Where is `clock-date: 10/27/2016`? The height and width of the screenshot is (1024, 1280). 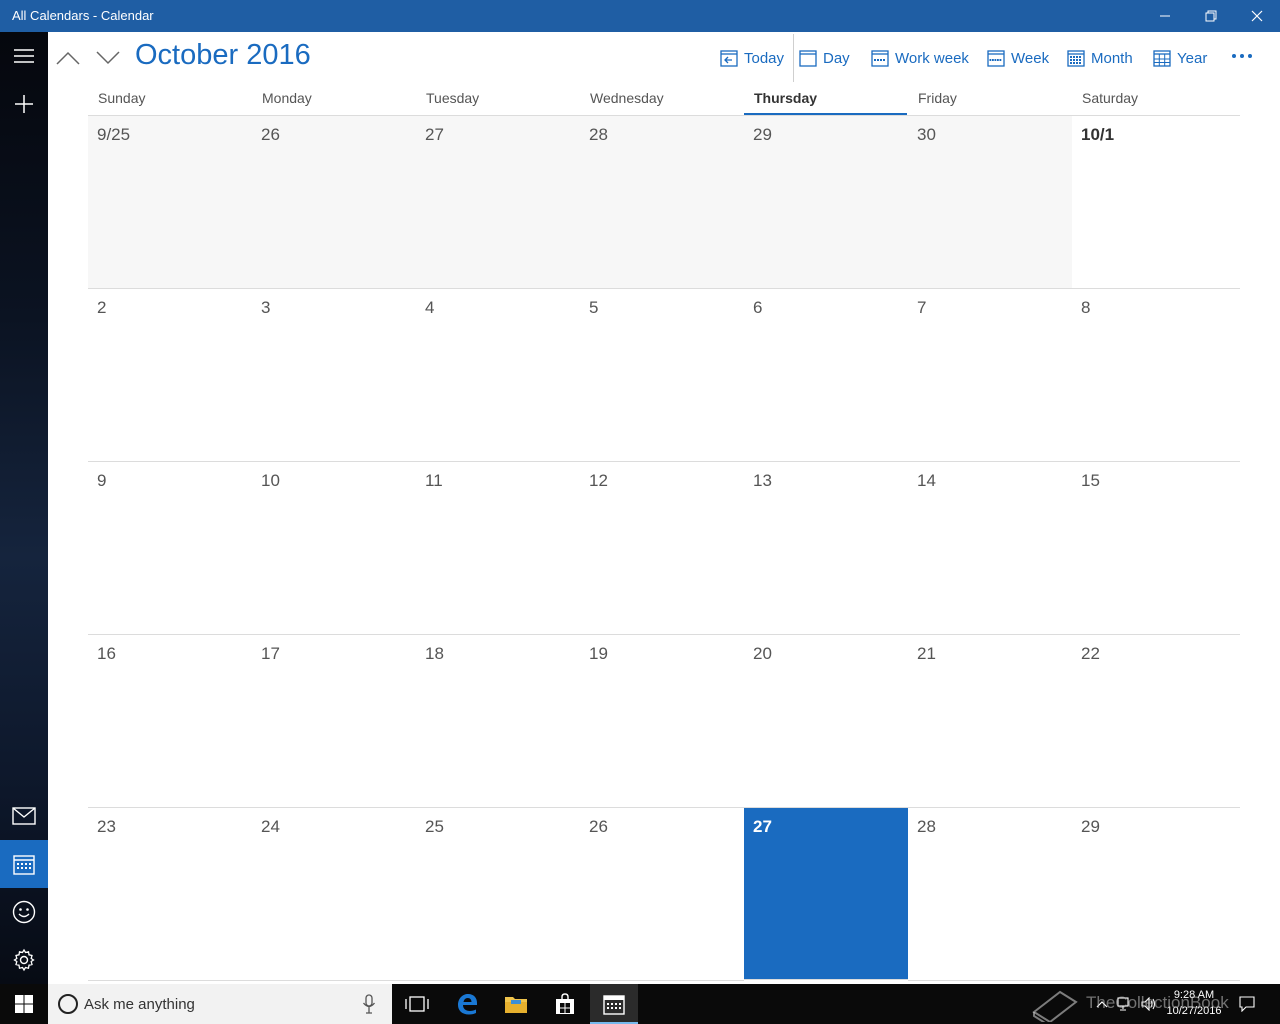
clock-date: 10/27/2016 is located at coordinates (1194, 1011).